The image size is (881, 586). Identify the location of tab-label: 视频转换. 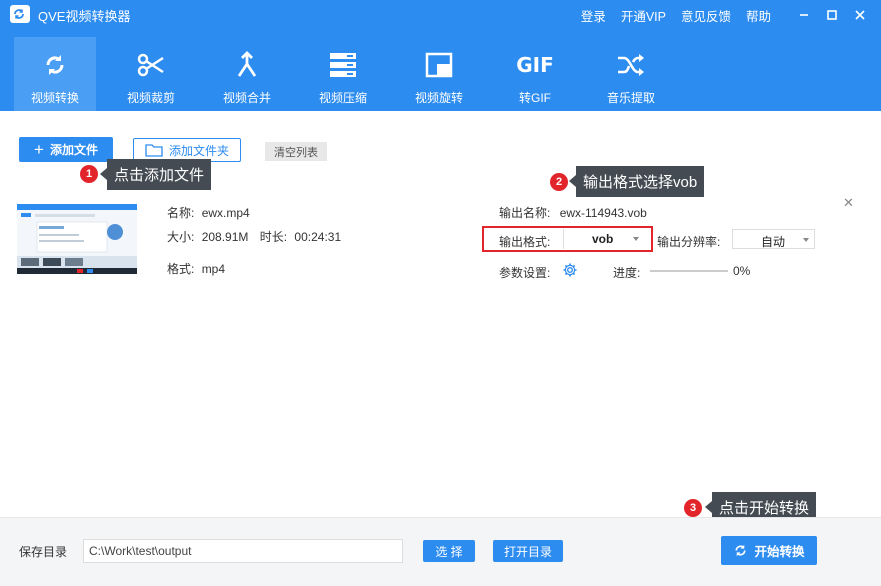
(54, 98).